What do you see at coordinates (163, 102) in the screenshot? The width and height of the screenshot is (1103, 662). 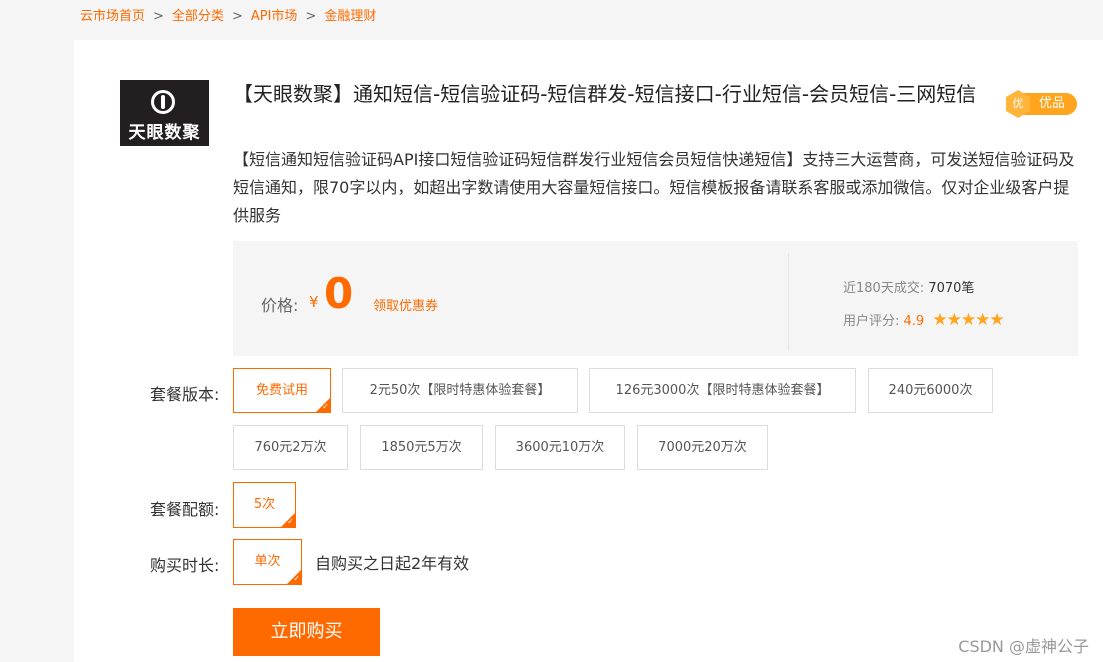 I see `eye-logo-icon` at bounding box center [163, 102].